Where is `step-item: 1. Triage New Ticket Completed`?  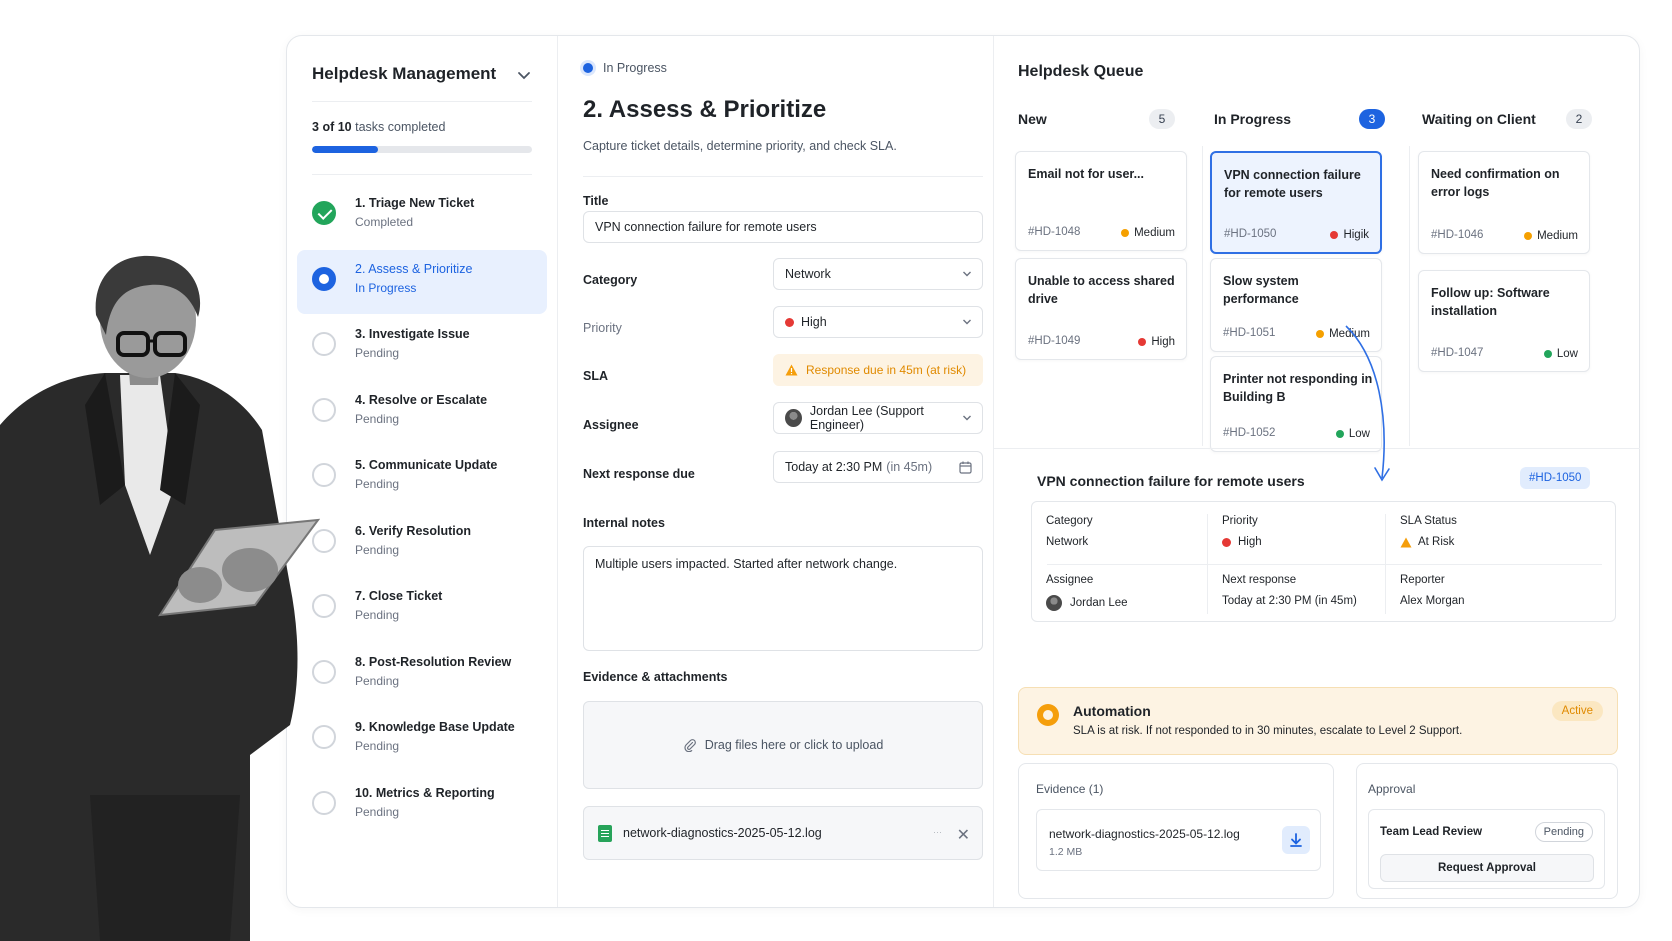 step-item: 1. Triage New Ticket Completed is located at coordinates (422, 216).